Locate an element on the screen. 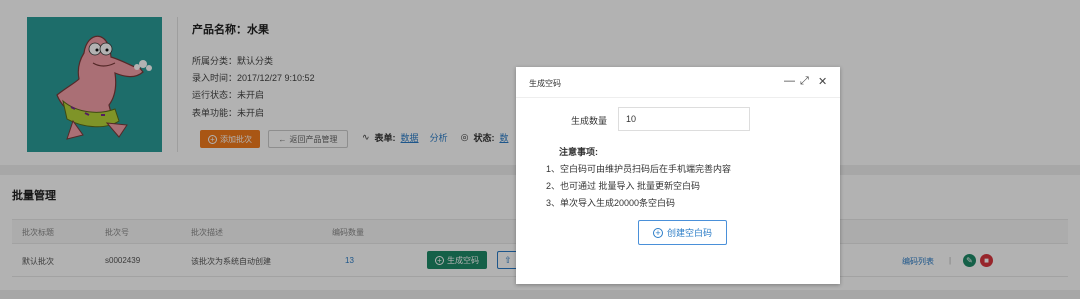 The width and height of the screenshot is (1080, 299). modal-divider is located at coordinates (678, 97).